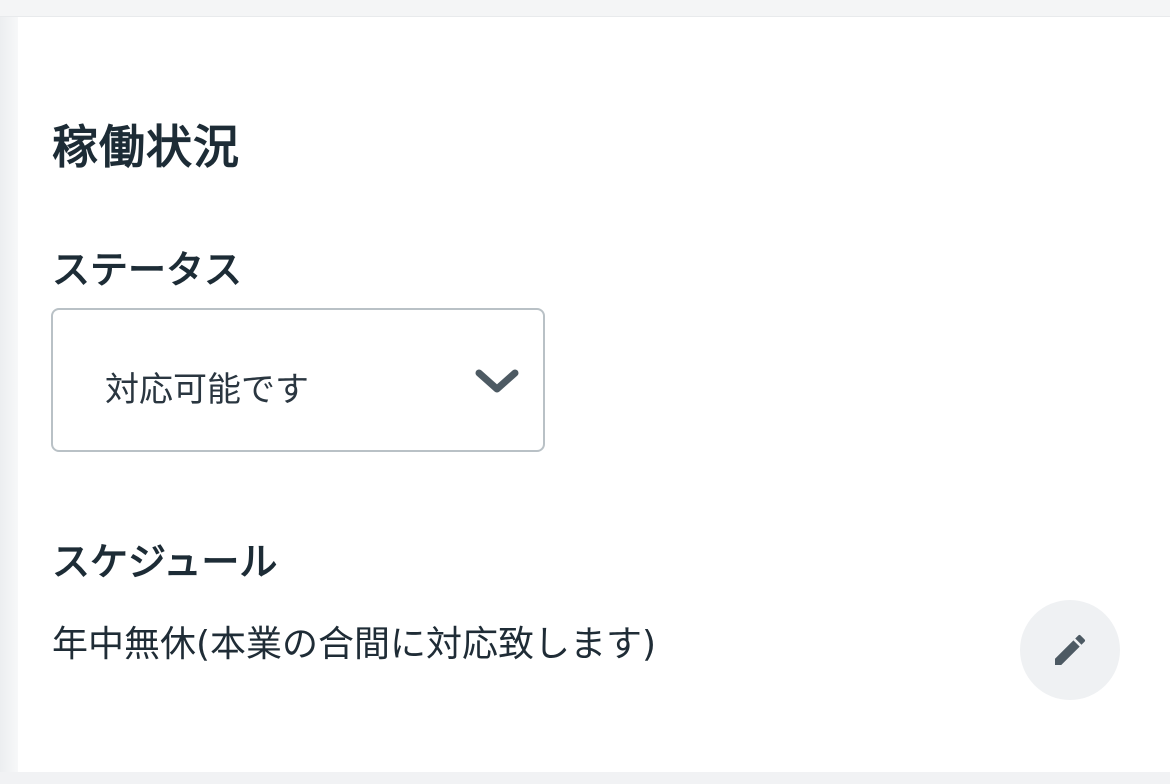 Image resolution: width=1170 pixels, height=784 pixels. What do you see at coordinates (165, 562) in the screenshot?
I see `schedule-label: スケジュール` at bounding box center [165, 562].